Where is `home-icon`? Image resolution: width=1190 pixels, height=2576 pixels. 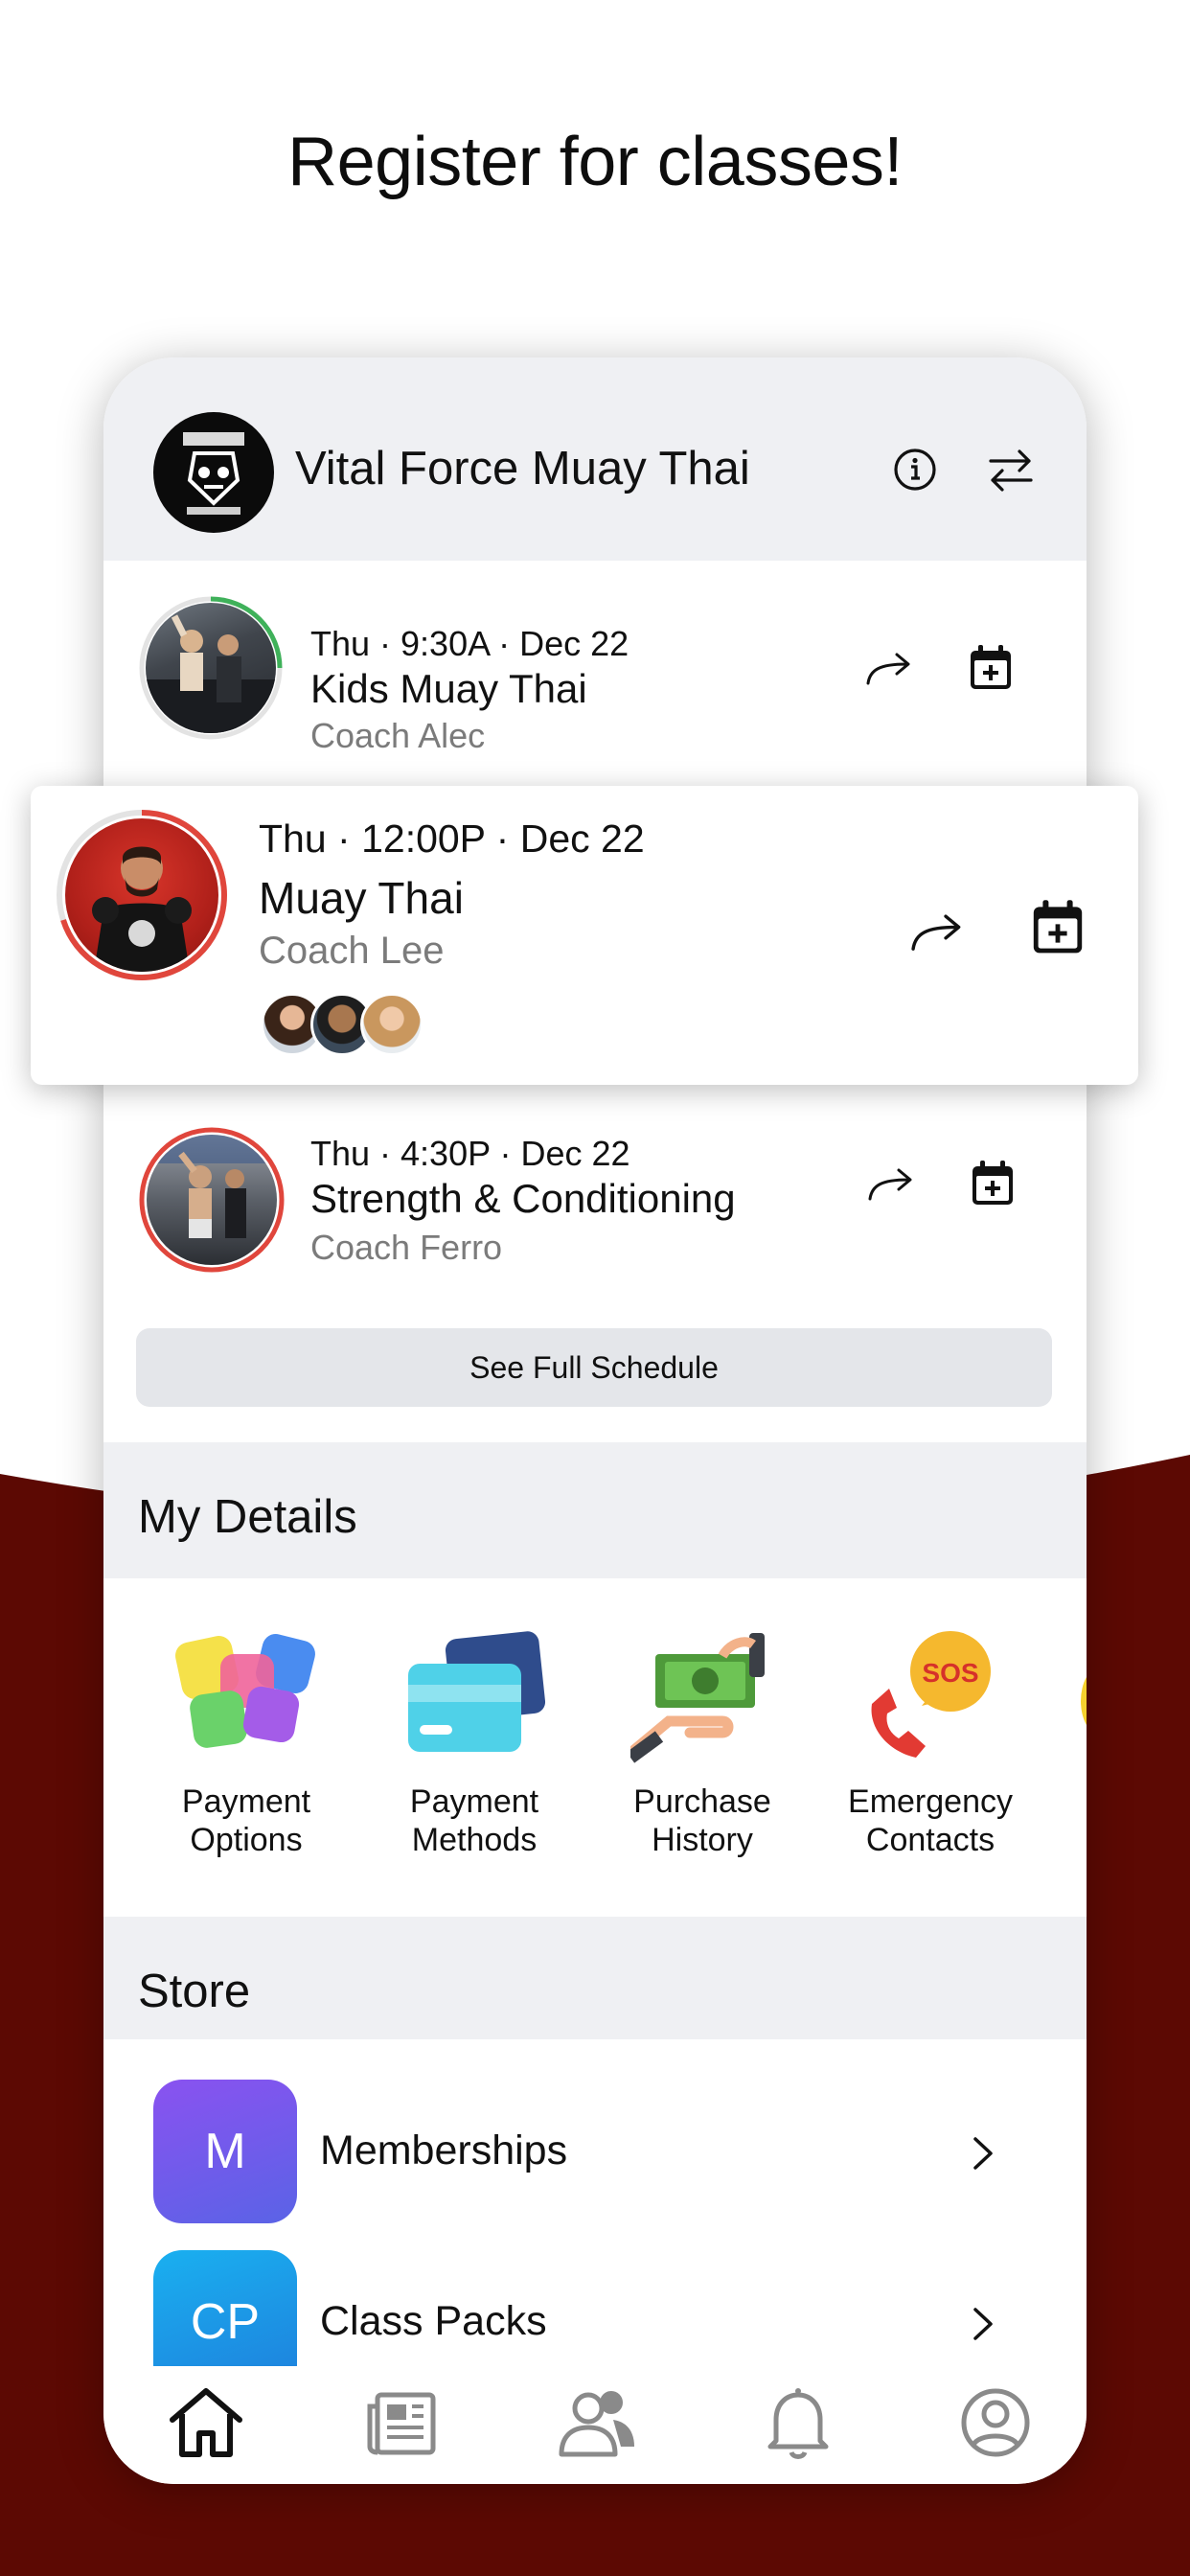
home-icon is located at coordinates (206, 2423).